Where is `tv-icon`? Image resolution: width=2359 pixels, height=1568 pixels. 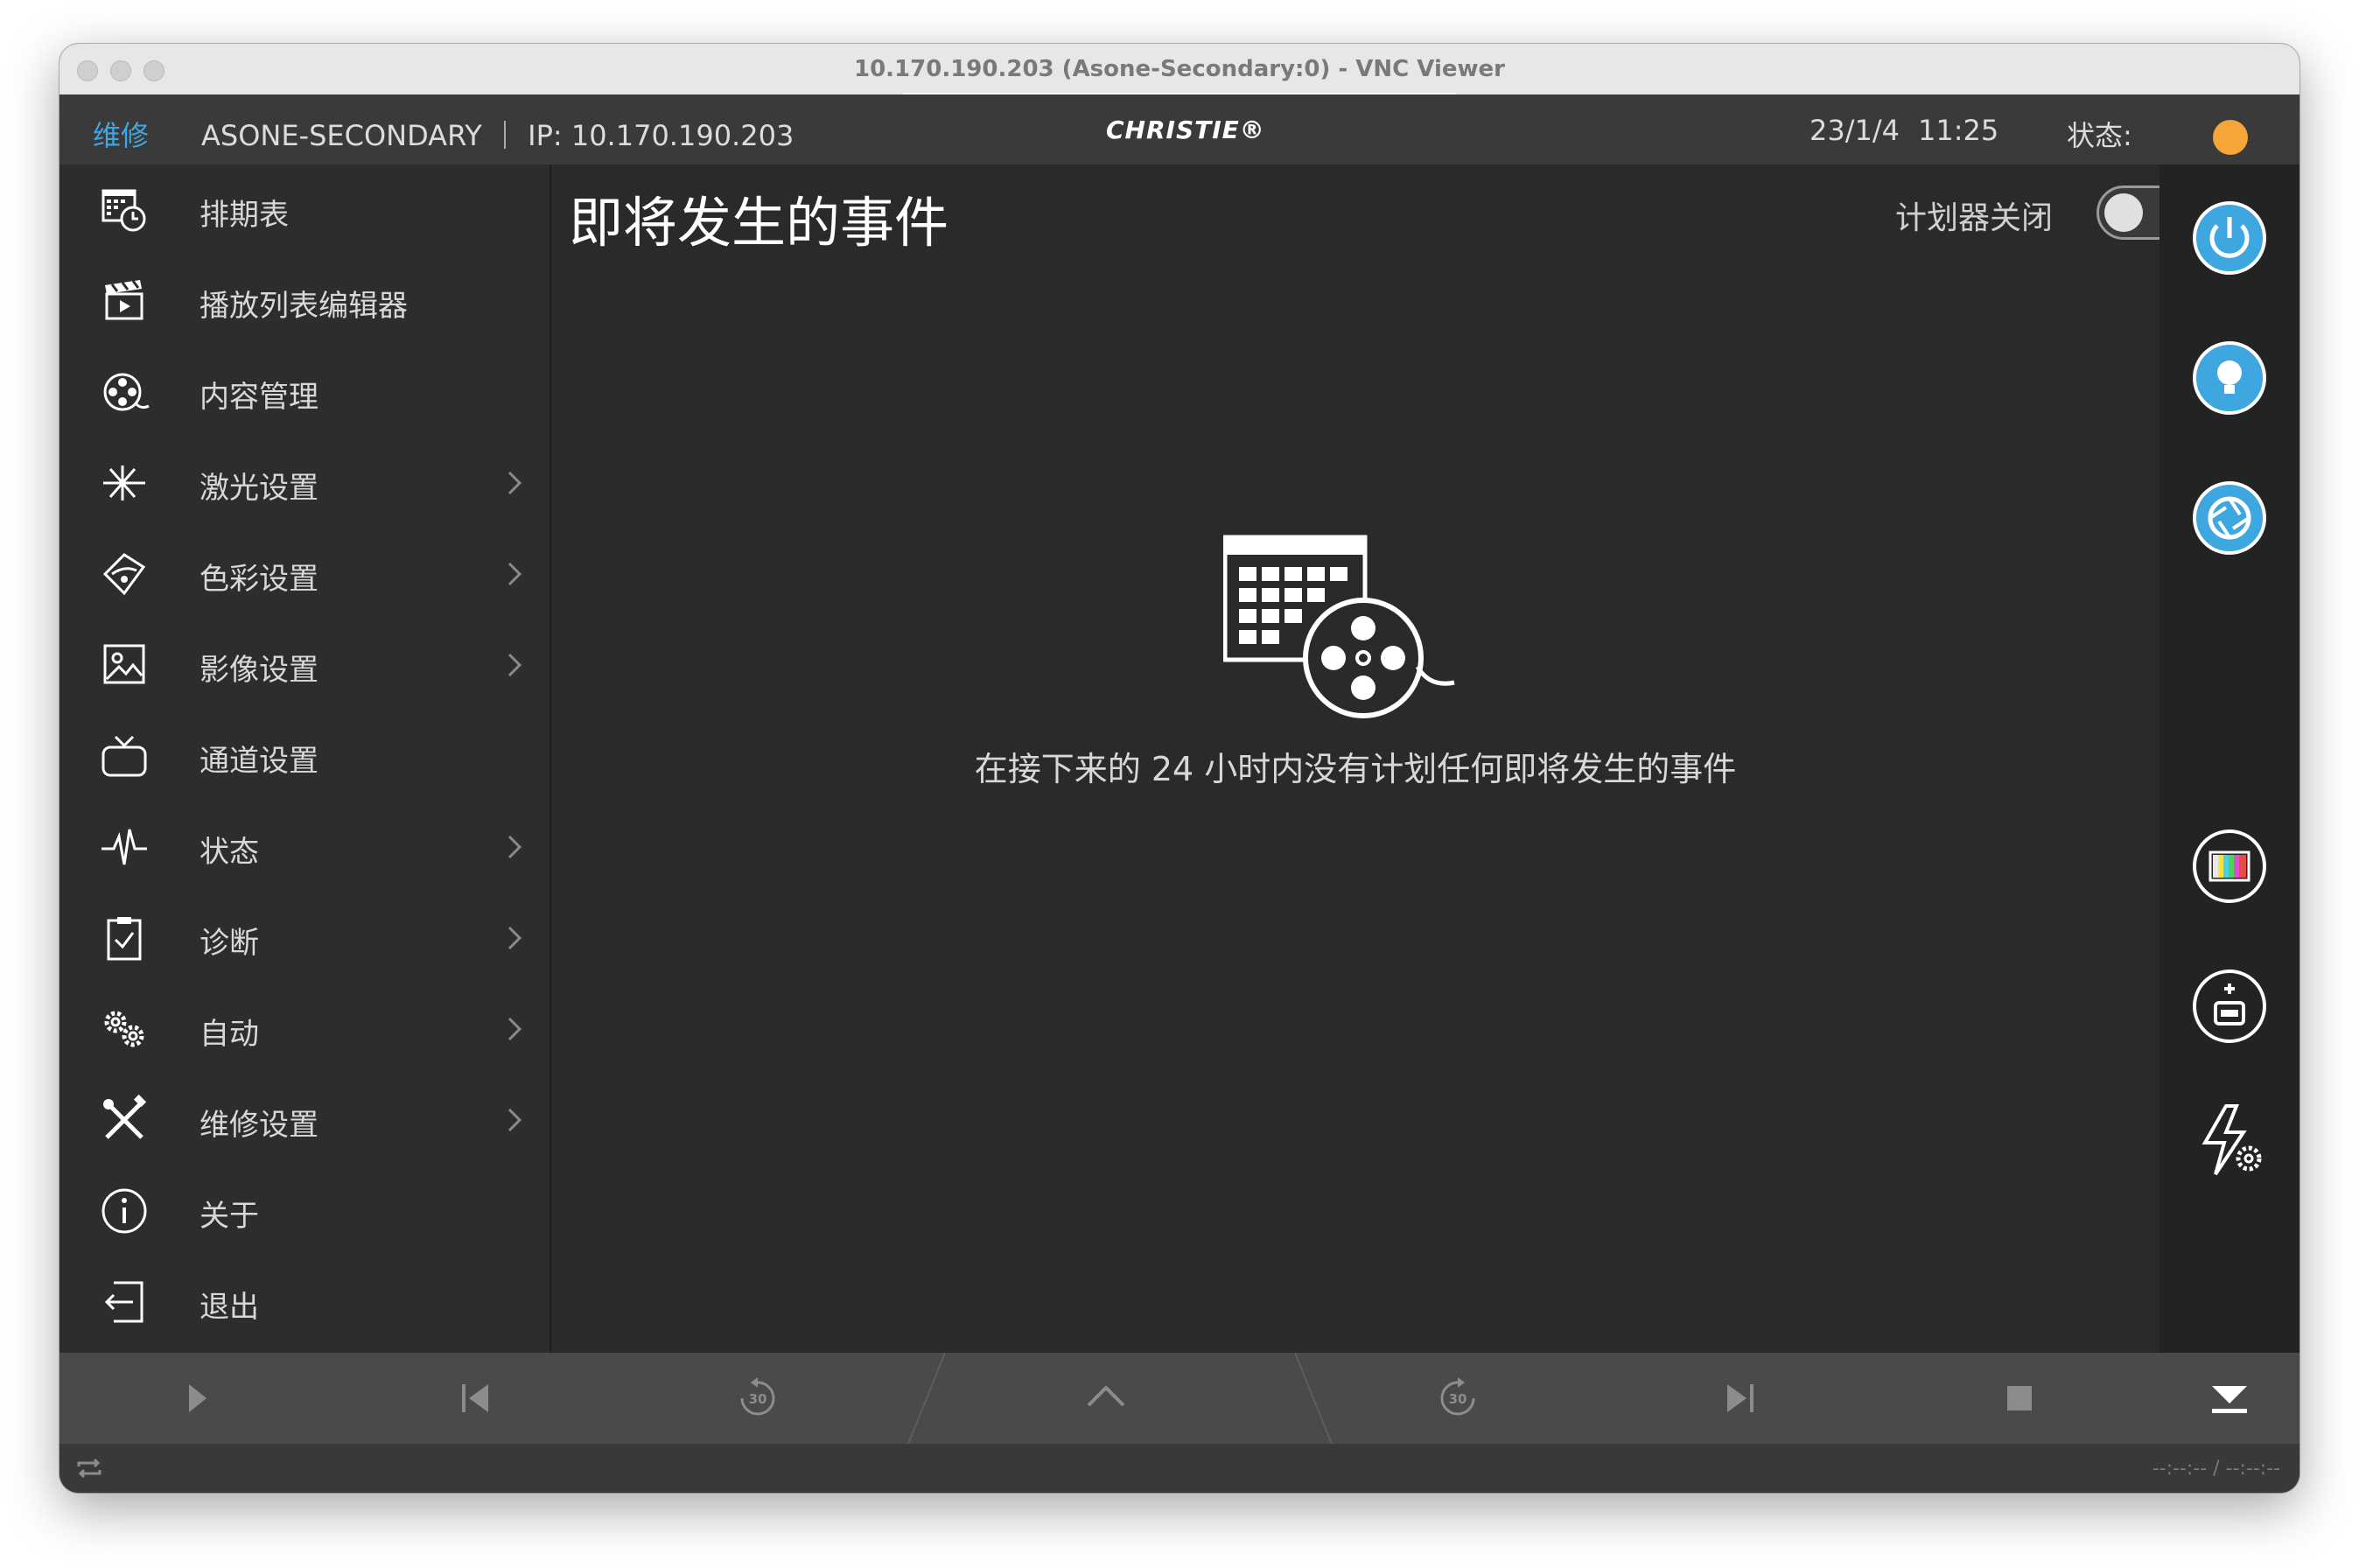 tv-icon is located at coordinates (124, 756).